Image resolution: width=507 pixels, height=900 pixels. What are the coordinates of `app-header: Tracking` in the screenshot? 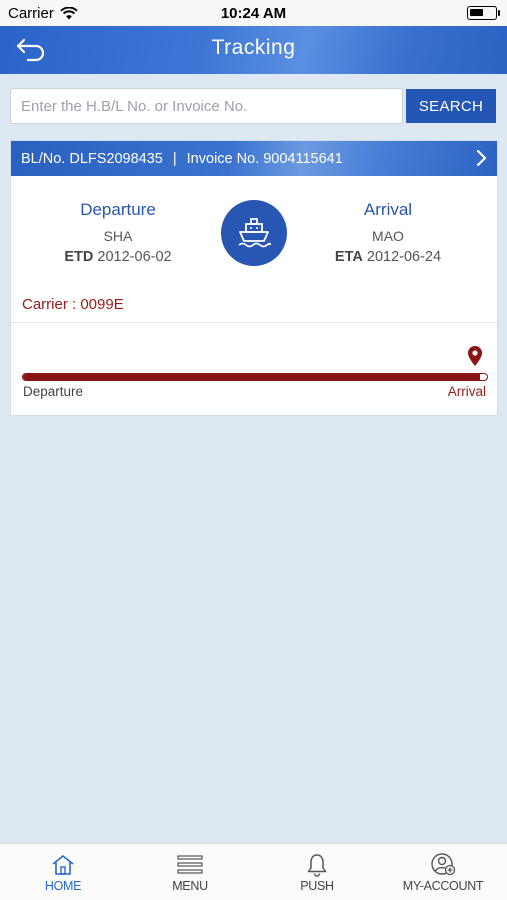 It's located at (253, 50).